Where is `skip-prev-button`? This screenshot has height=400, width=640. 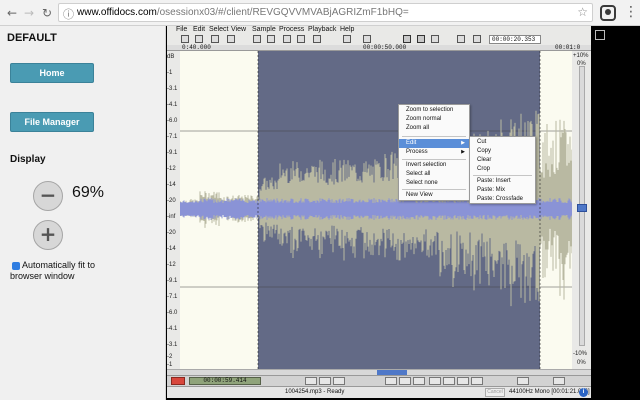
skip-prev-button is located at coordinates (449, 381).